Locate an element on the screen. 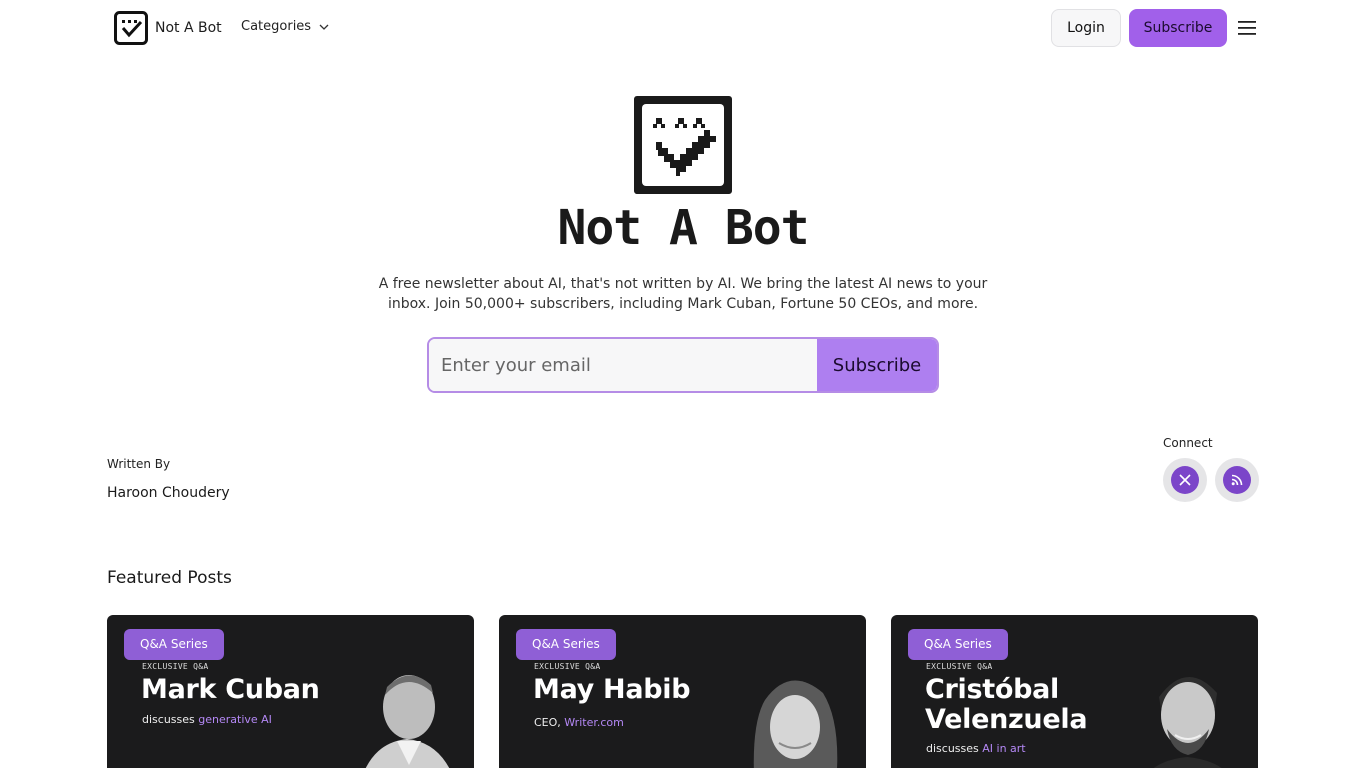 The image size is (1366, 768). card-subtitle: CEO, Writer.com is located at coordinates (579, 722).